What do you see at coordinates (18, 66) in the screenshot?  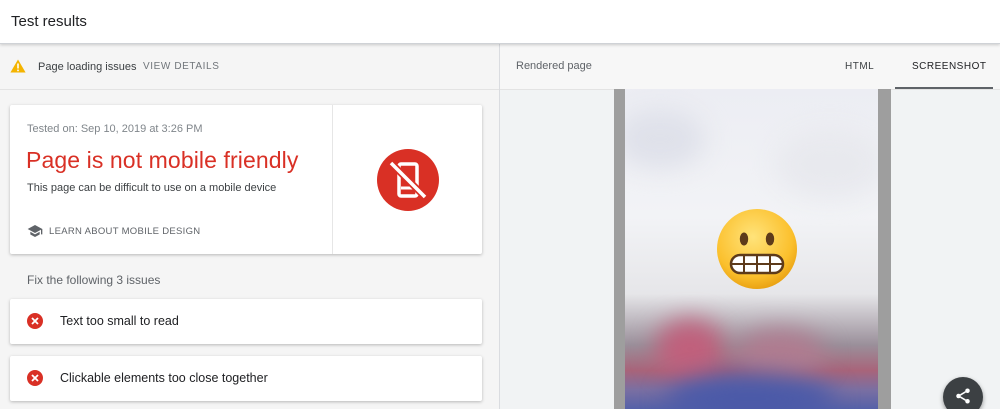 I see `warning-icon` at bounding box center [18, 66].